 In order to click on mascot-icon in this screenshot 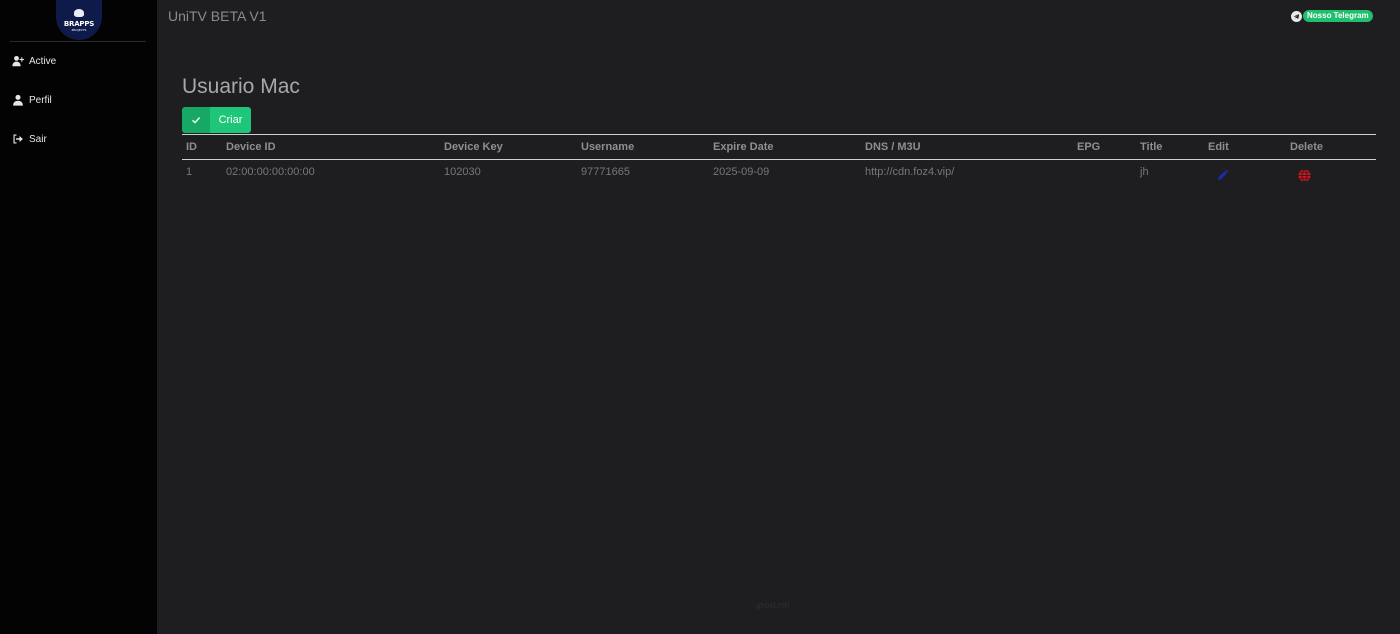, I will do `click(79, 13)`.